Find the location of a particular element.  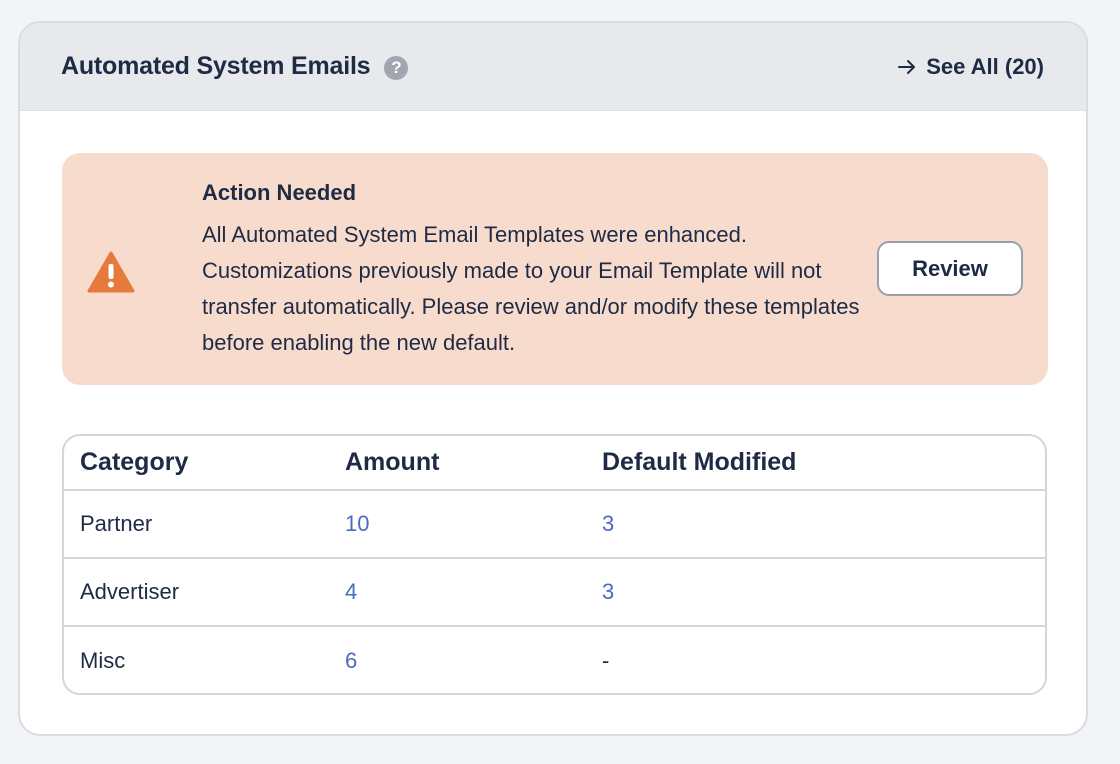

question-circle-icon: ? is located at coordinates (396, 67).